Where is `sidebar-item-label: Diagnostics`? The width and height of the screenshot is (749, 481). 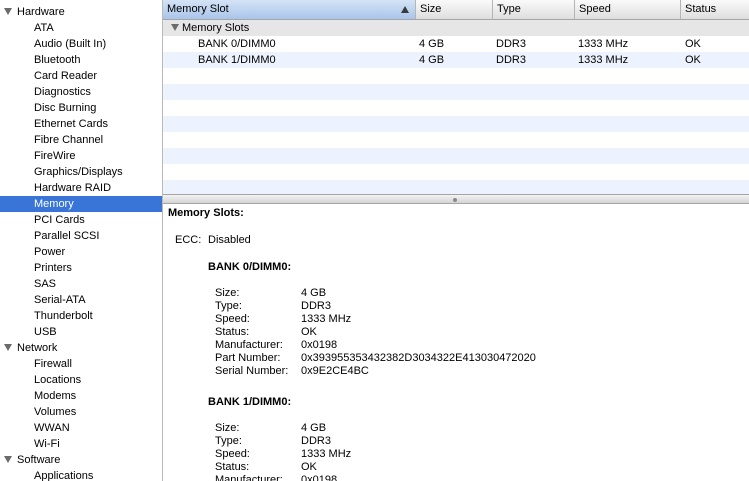
sidebar-item-label: Diagnostics is located at coordinates (62, 92).